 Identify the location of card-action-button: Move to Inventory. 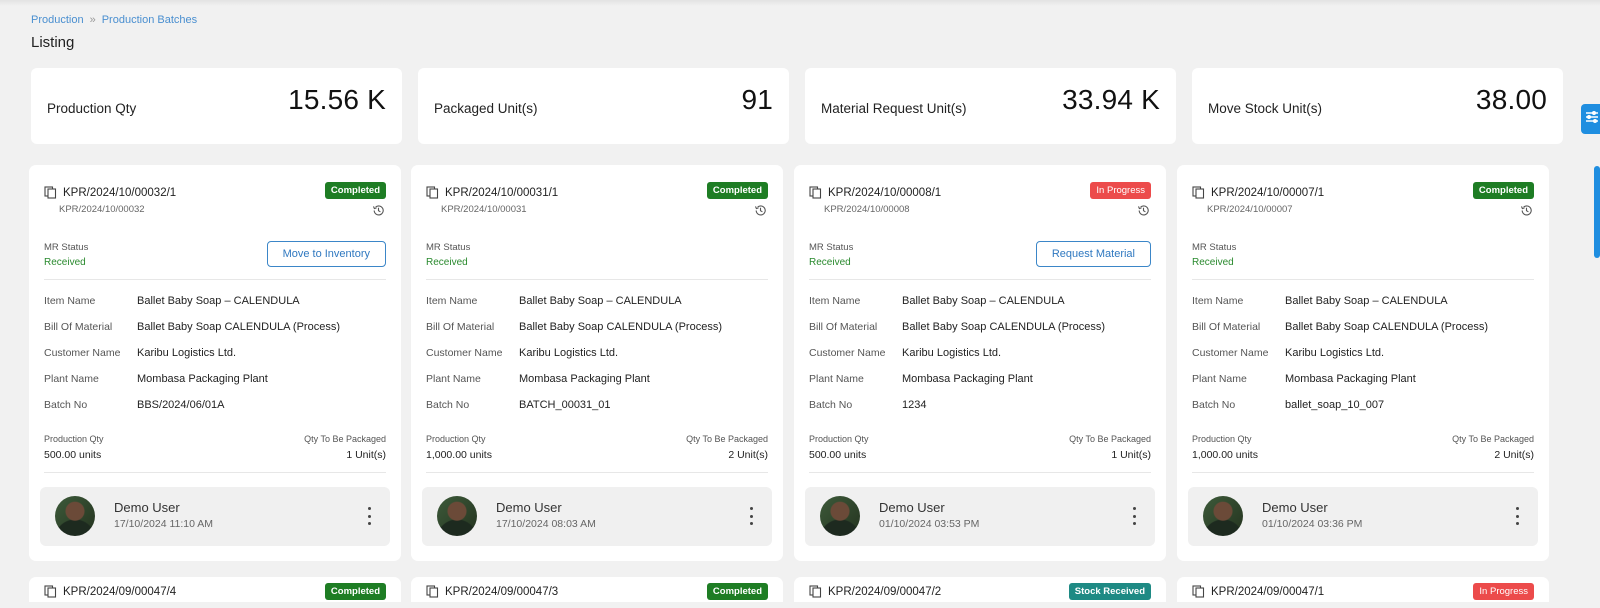
(326, 254).